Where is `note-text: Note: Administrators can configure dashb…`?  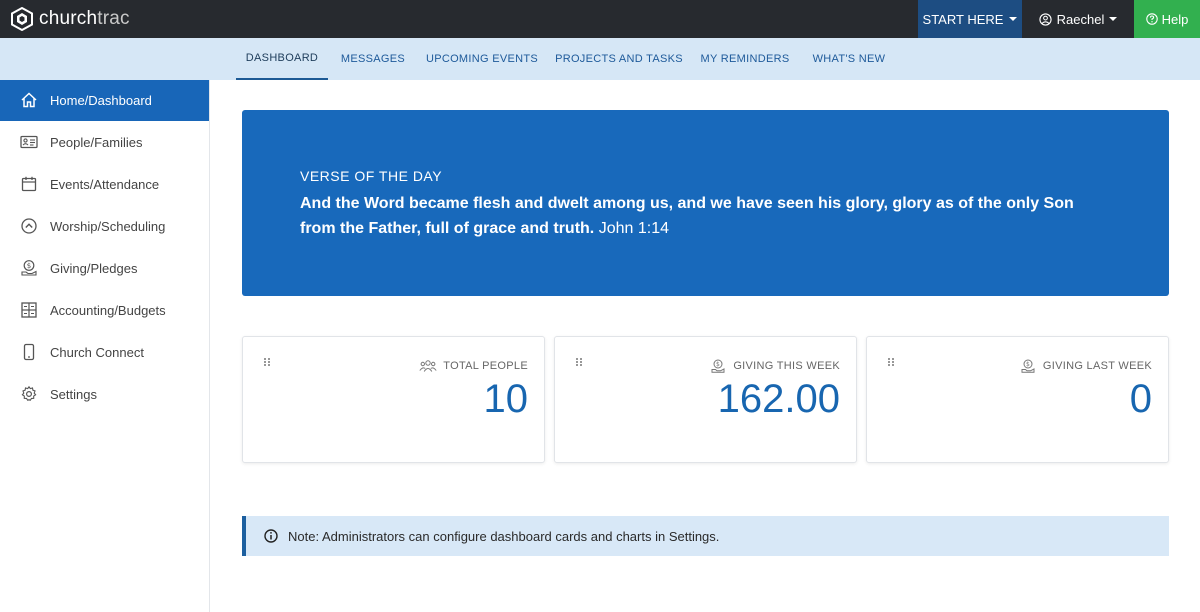 note-text: Note: Administrators can configure dashb… is located at coordinates (504, 536).